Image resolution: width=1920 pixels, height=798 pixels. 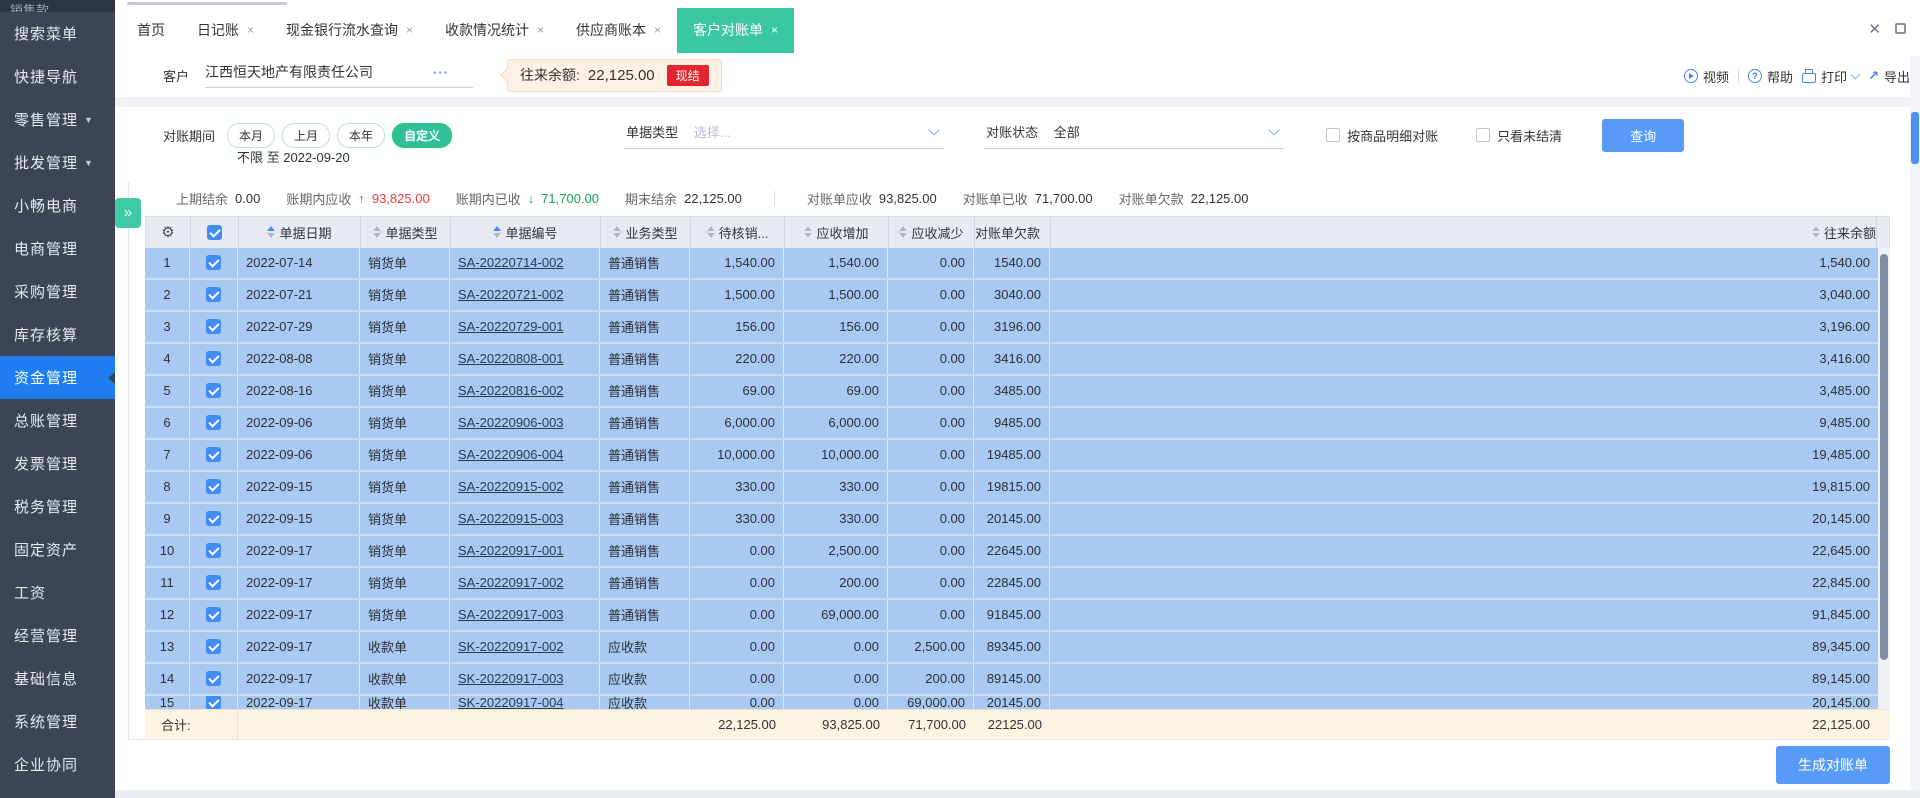 What do you see at coordinates (57, 420) in the screenshot?
I see `sidebar-item: 总账管理 ▼` at bounding box center [57, 420].